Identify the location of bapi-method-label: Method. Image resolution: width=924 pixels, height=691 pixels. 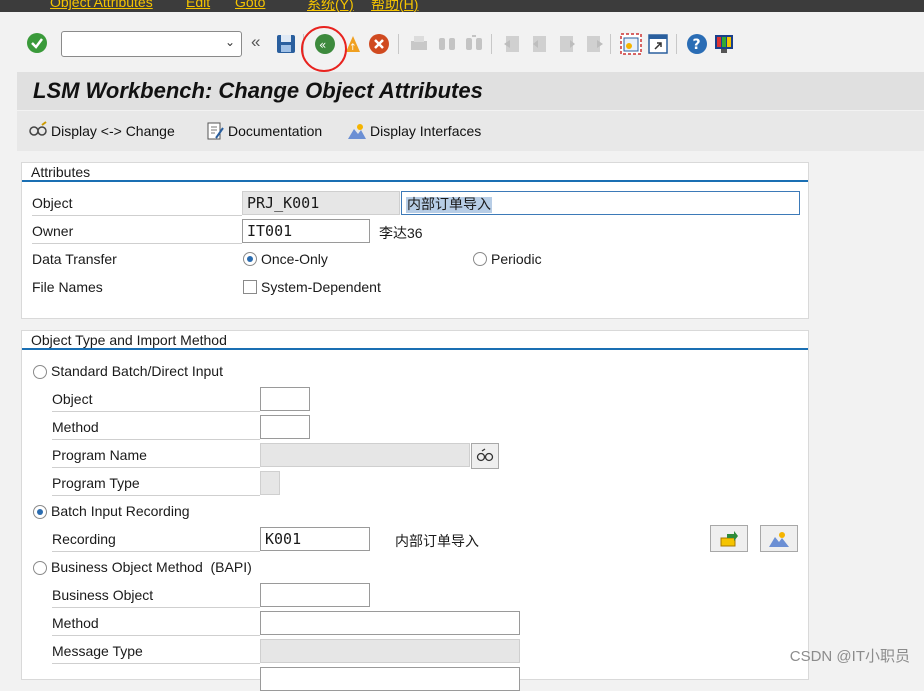
(75, 623).